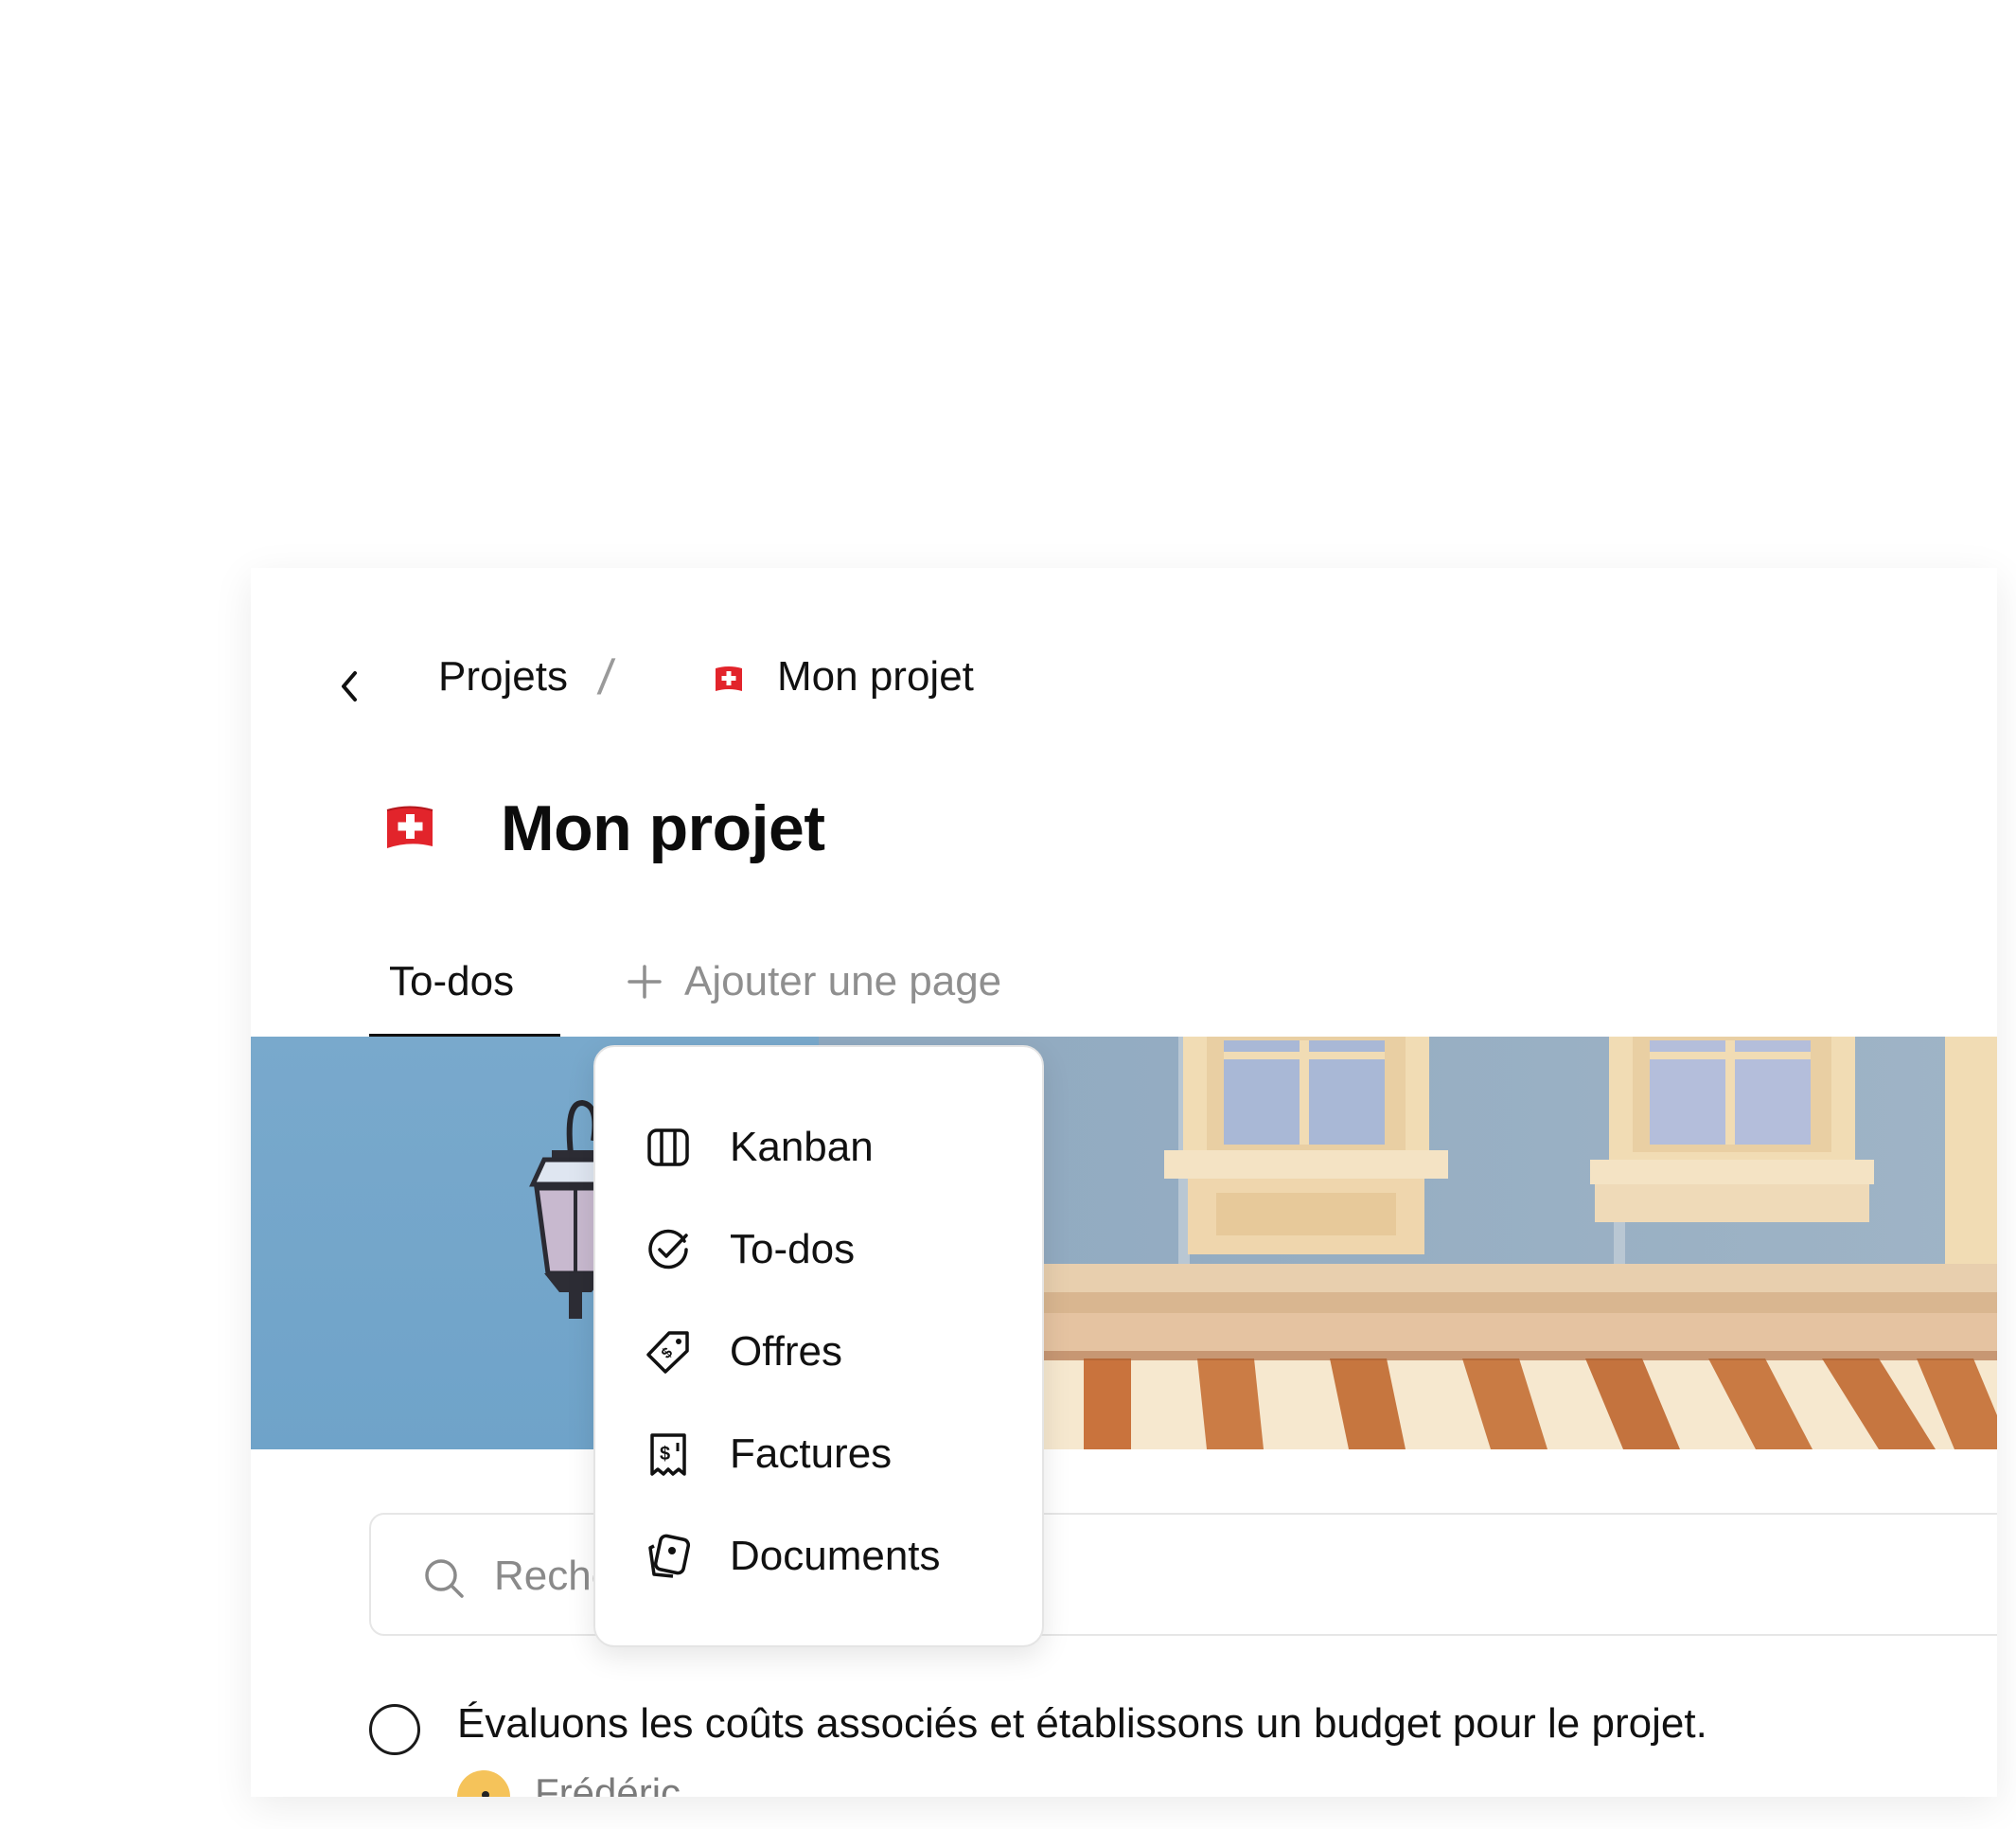  What do you see at coordinates (875, 677) in the screenshot?
I see `breadcrumb-current: Mon projet` at bounding box center [875, 677].